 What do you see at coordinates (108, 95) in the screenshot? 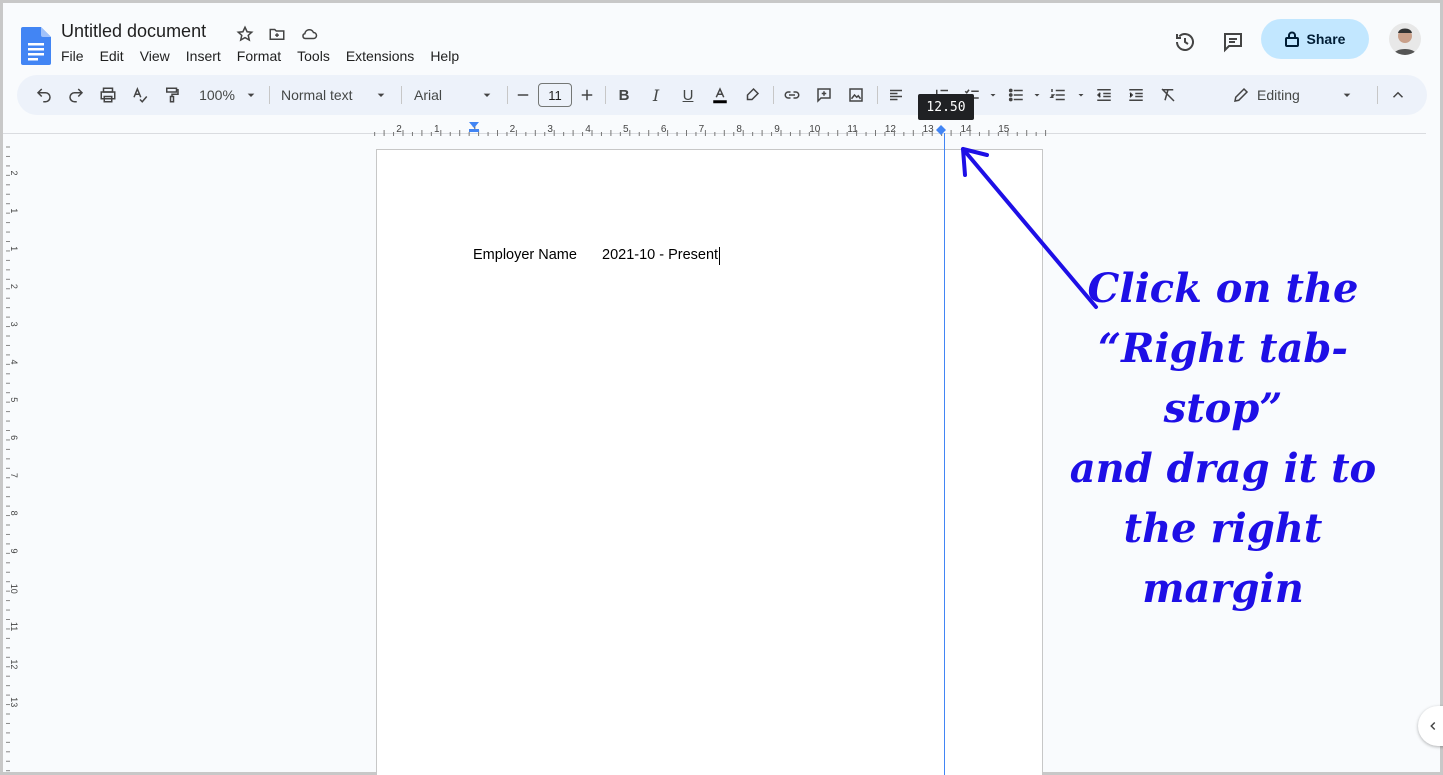
I see `print-icon` at bounding box center [108, 95].